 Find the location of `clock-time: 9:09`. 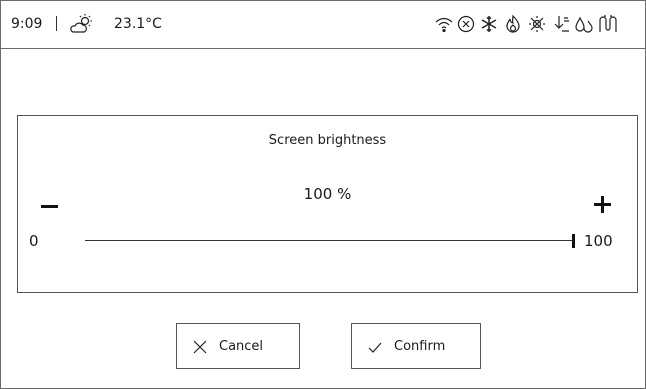

clock-time: 9:09 is located at coordinates (27, 24).